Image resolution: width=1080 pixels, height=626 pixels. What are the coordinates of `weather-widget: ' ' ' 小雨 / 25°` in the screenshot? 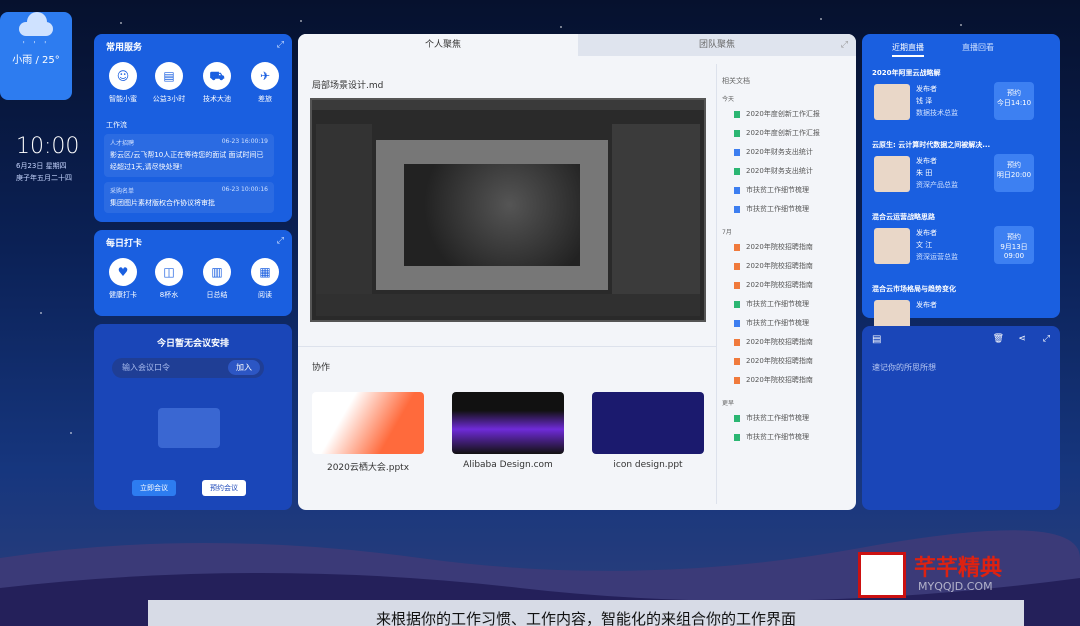 It's located at (36, 56).